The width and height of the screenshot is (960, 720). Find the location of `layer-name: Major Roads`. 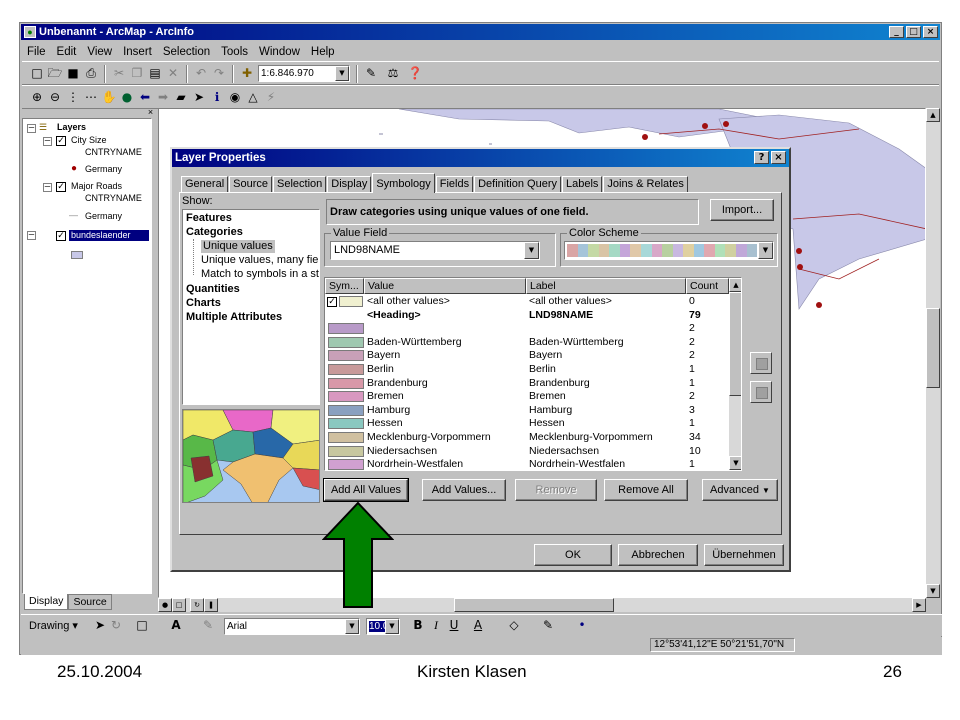

layer-name: Major Roads is located at coordinates (96, 186).